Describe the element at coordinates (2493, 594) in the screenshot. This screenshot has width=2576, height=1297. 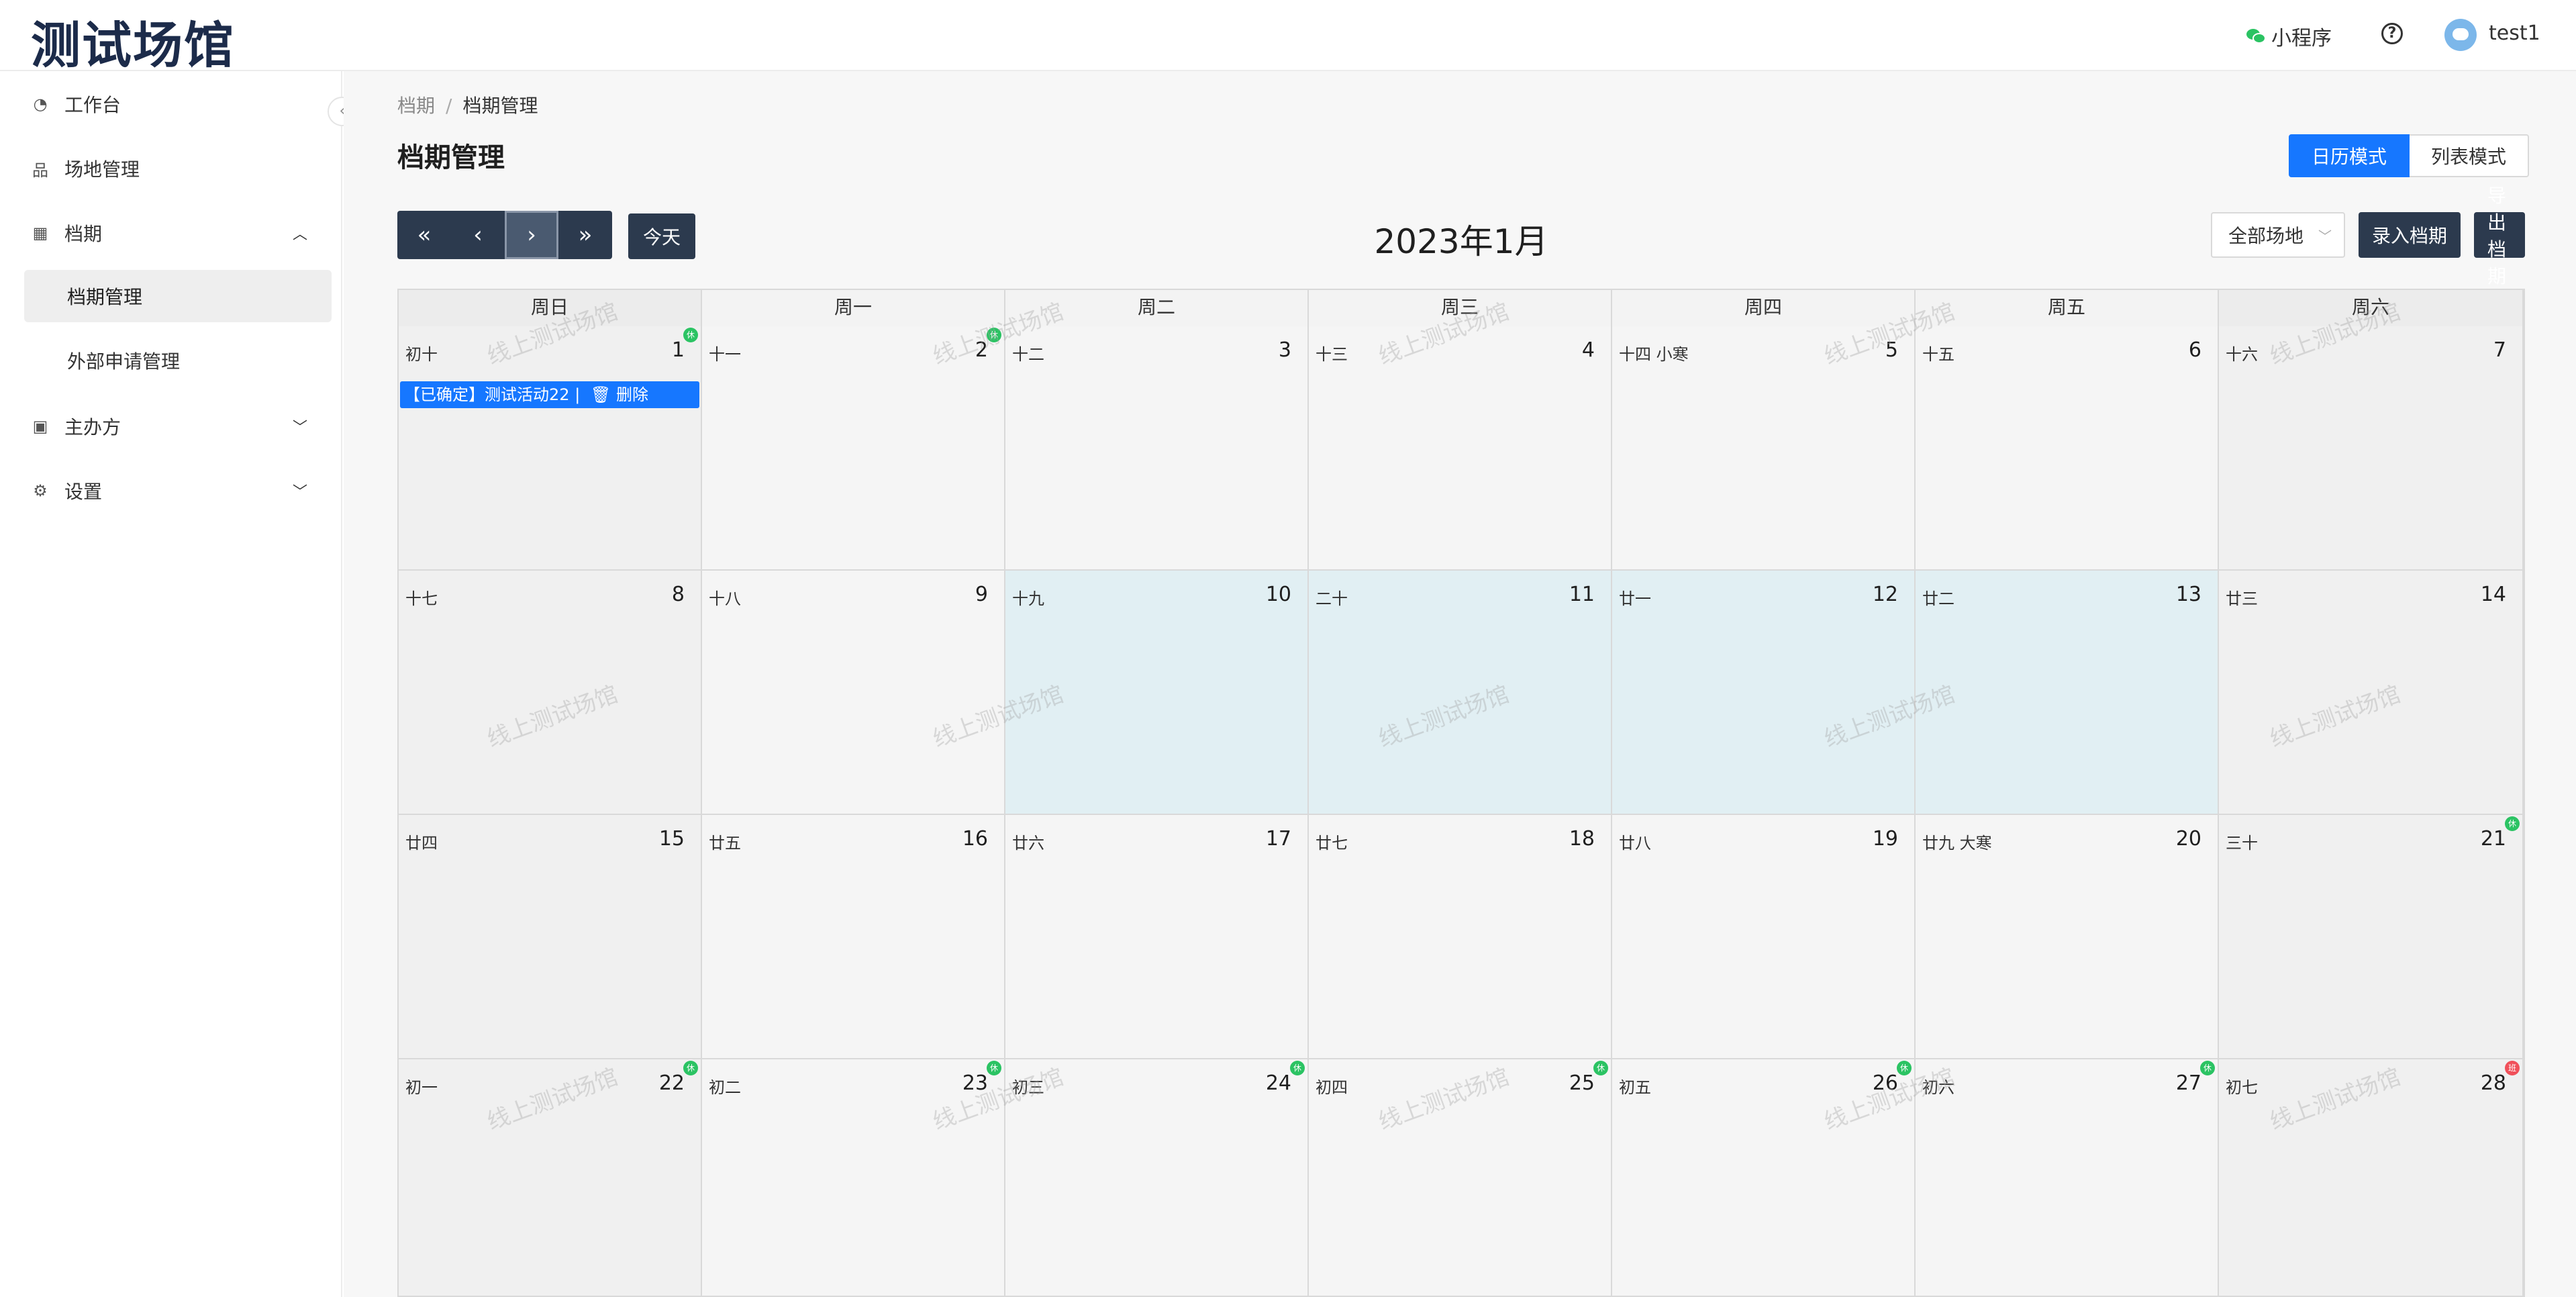
I see `day-number: 14` at that location.